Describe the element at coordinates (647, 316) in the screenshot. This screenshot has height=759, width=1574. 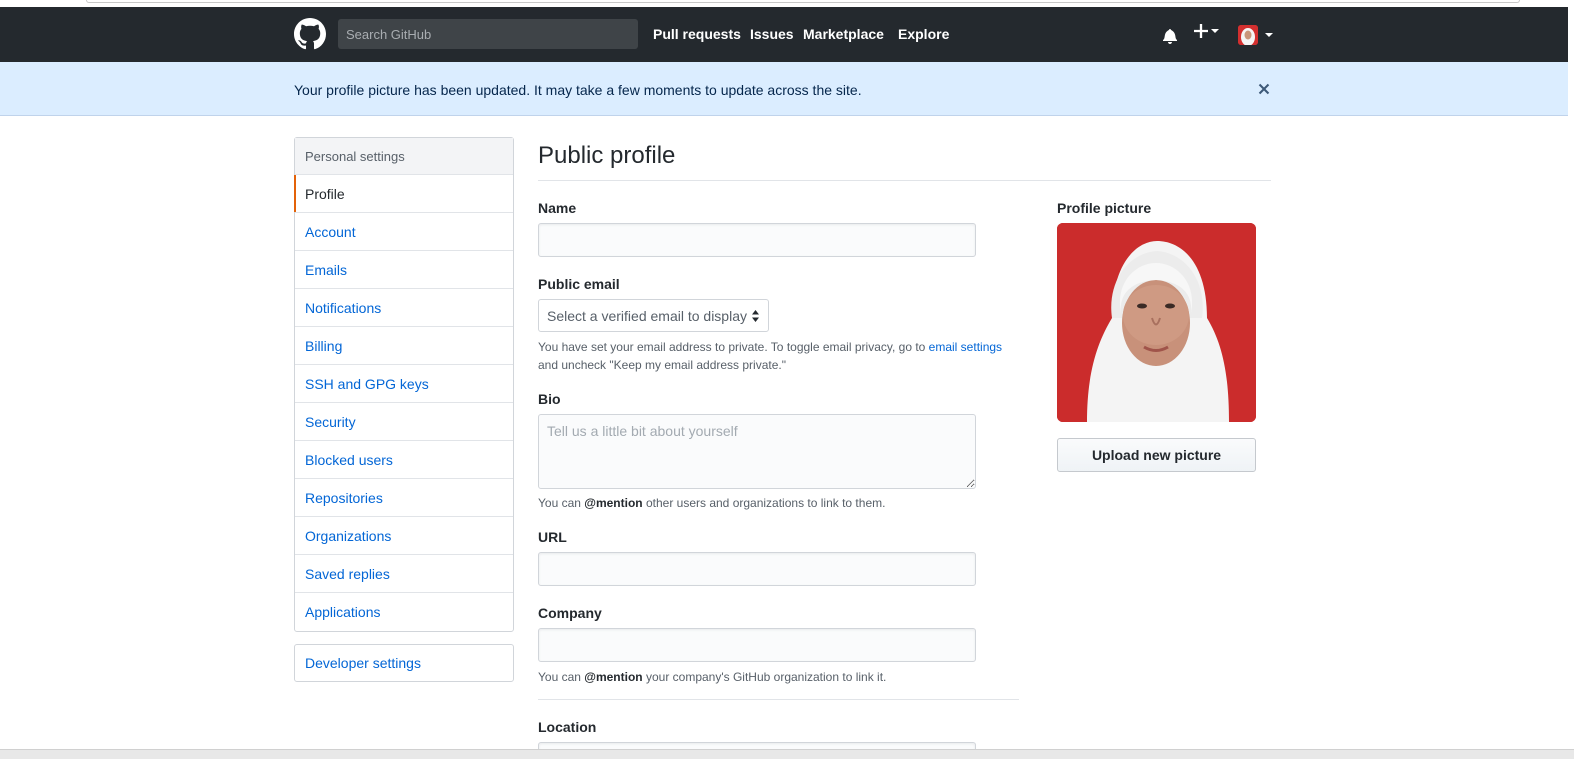
I see `public-email-selected: Select a verified email to display` at that location.